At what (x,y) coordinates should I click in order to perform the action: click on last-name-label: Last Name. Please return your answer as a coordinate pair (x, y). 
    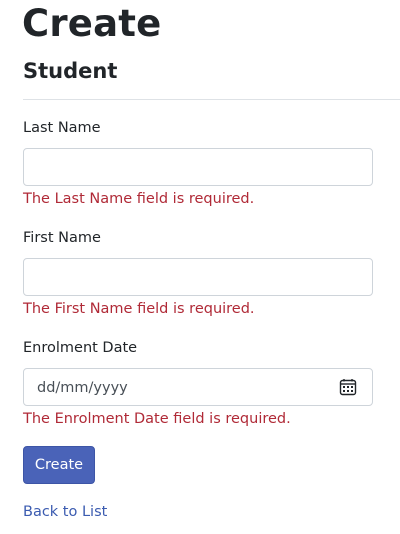
    Looking at the image, I should click on (62, 128).